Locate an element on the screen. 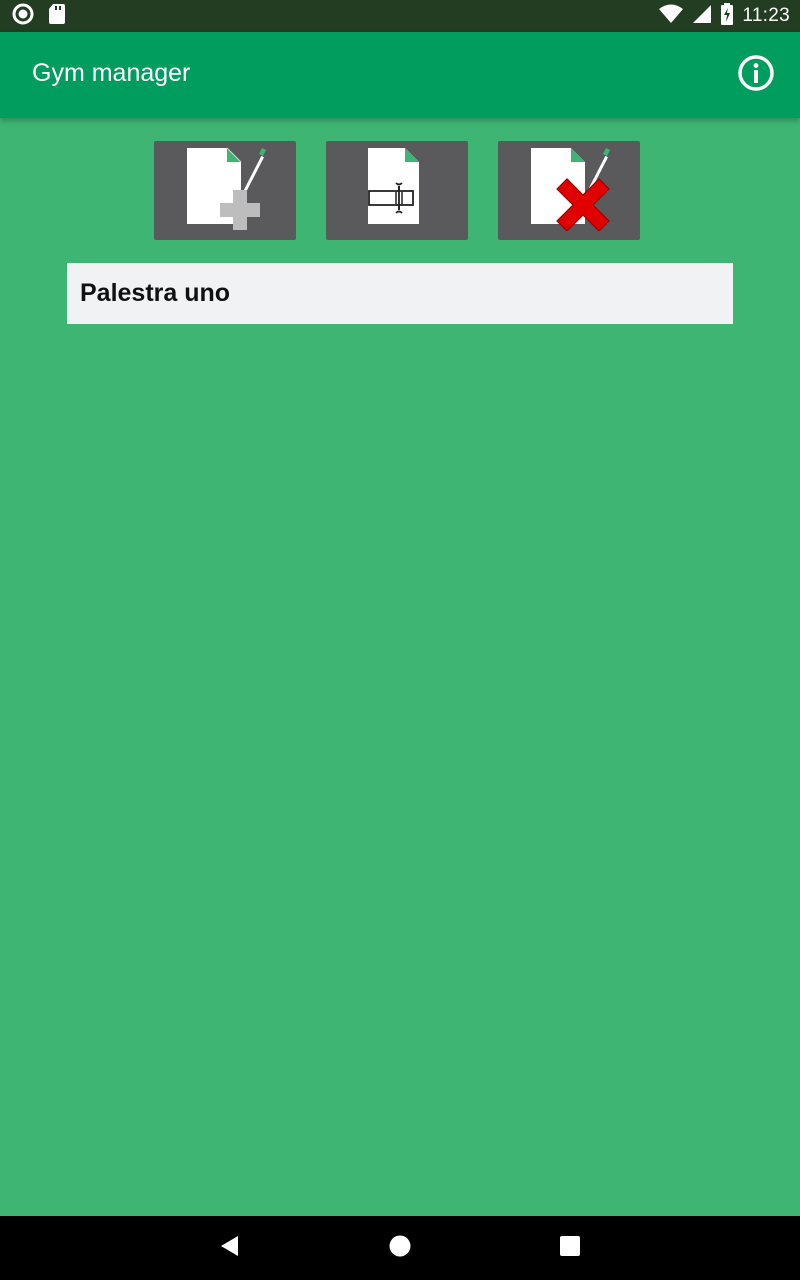 This screenshot has height=1280, width=800. info-button is located at coordinates (756, 75).